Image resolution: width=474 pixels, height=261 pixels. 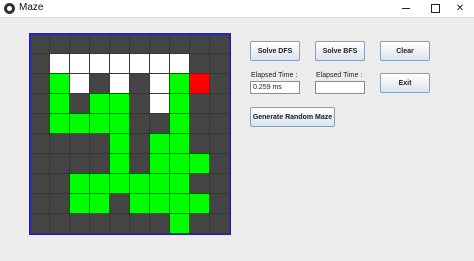 I want to click on exit-button: Exit, so click(x=405, y=83).